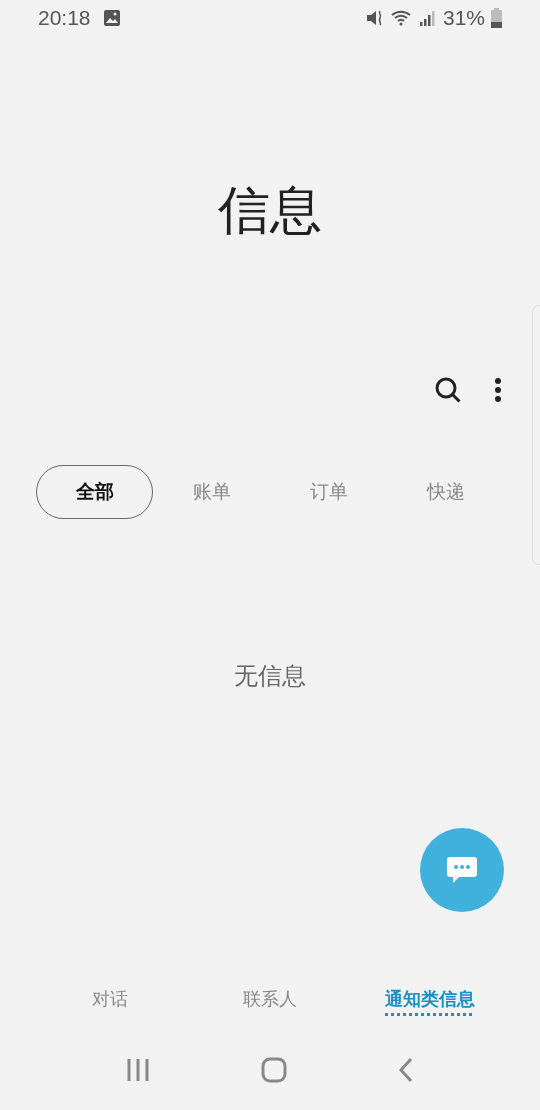 This screenshot has width=540, height=1110. I want to click on home-icon, so click(274, 1070).